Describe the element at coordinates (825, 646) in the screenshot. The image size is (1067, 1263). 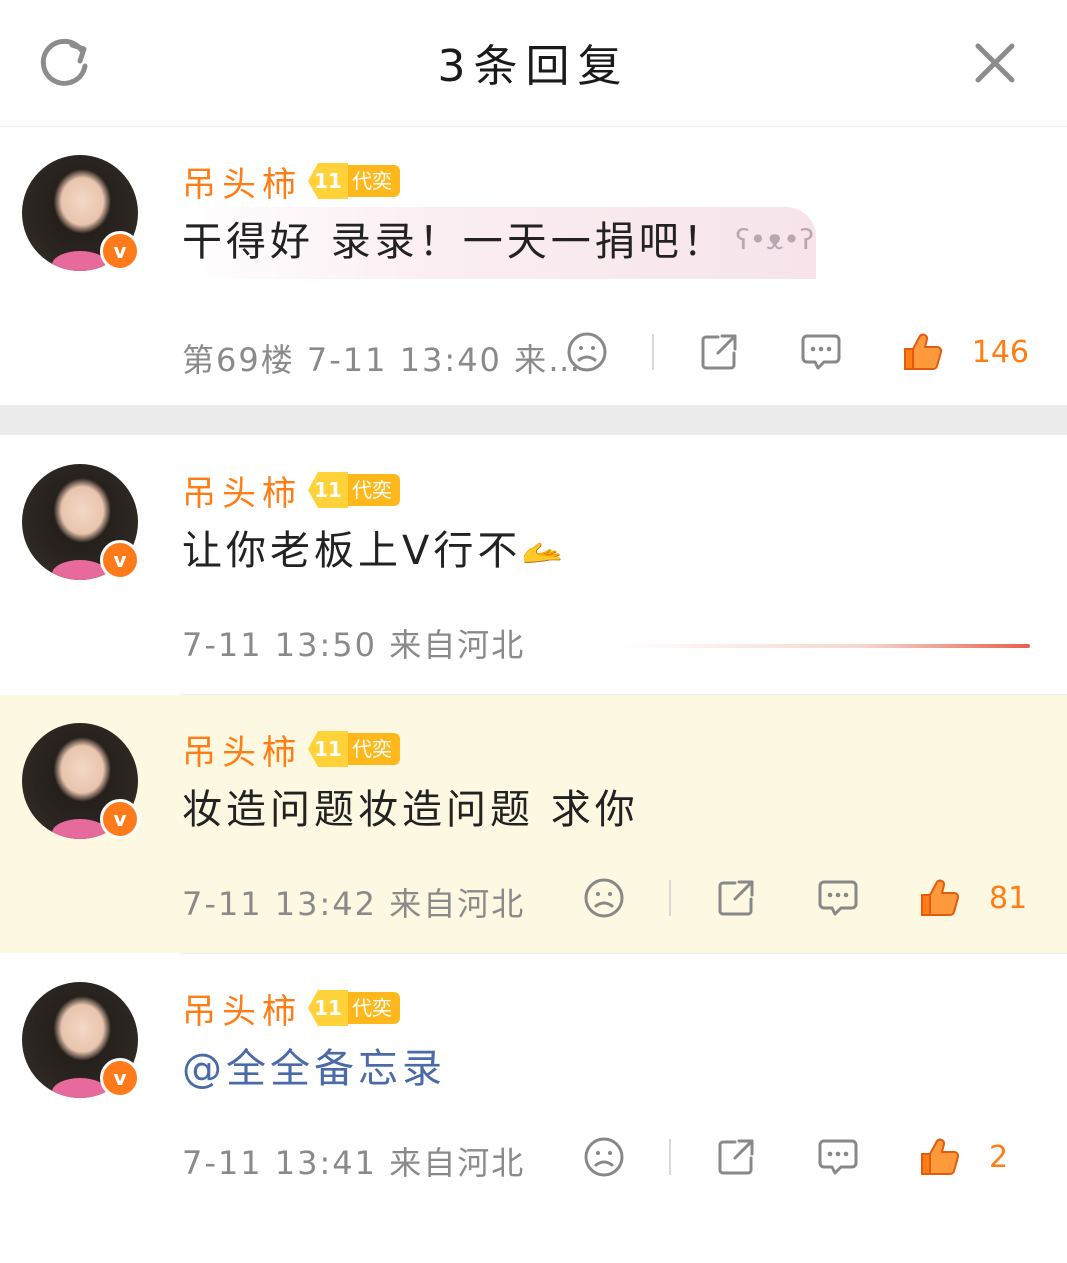
I see `loading-line` at that location.